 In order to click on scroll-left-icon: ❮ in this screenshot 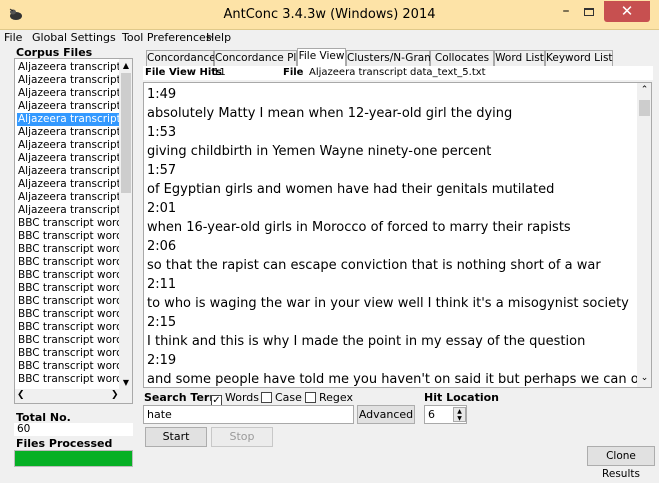, I will do `click(21, 395)`.